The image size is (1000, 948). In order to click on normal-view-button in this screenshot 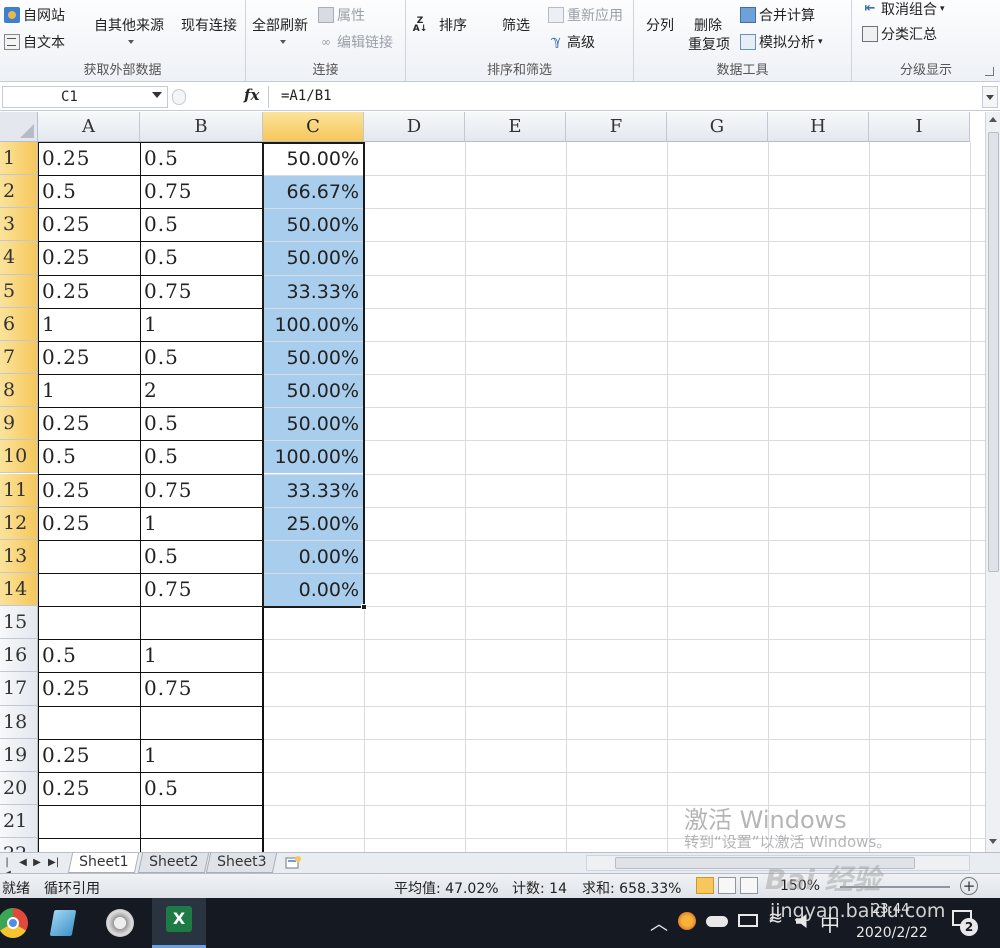, I will do `click(705, 885)`.